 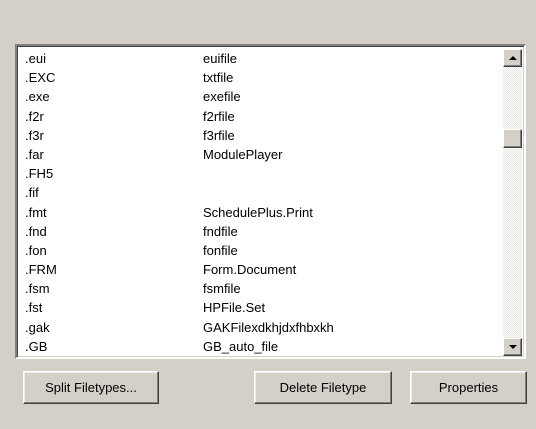 I want to click on list-item: .far ModulePlayer, so click(x=261, y=154).